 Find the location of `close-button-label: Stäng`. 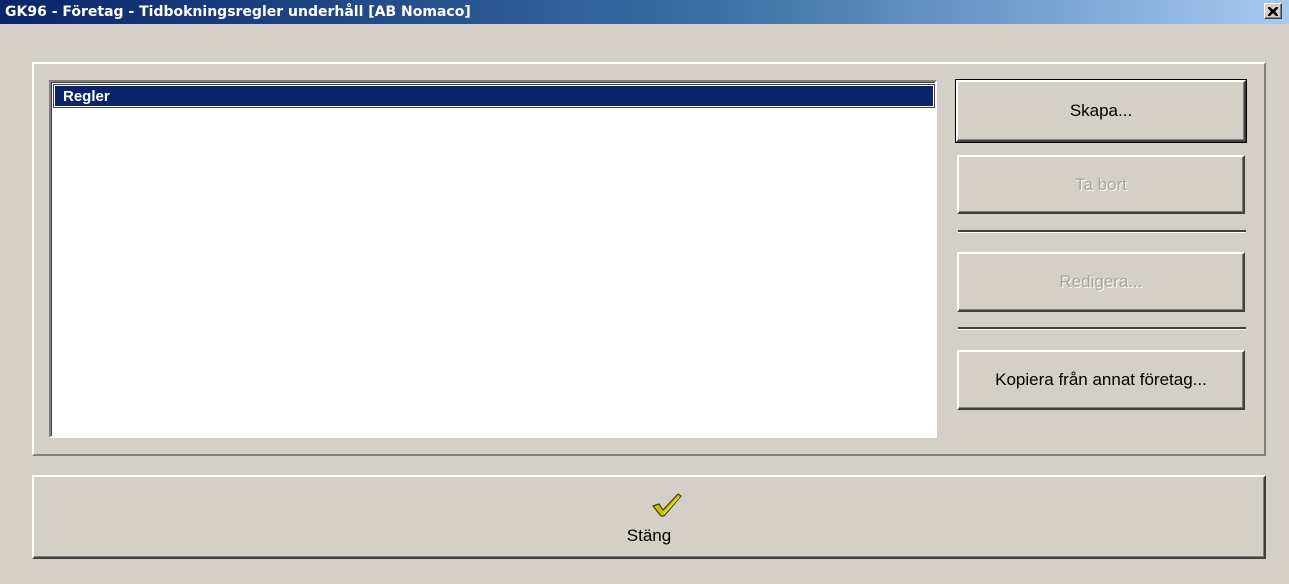

close-button-label: Stäng is located at coordinates (649, 535).